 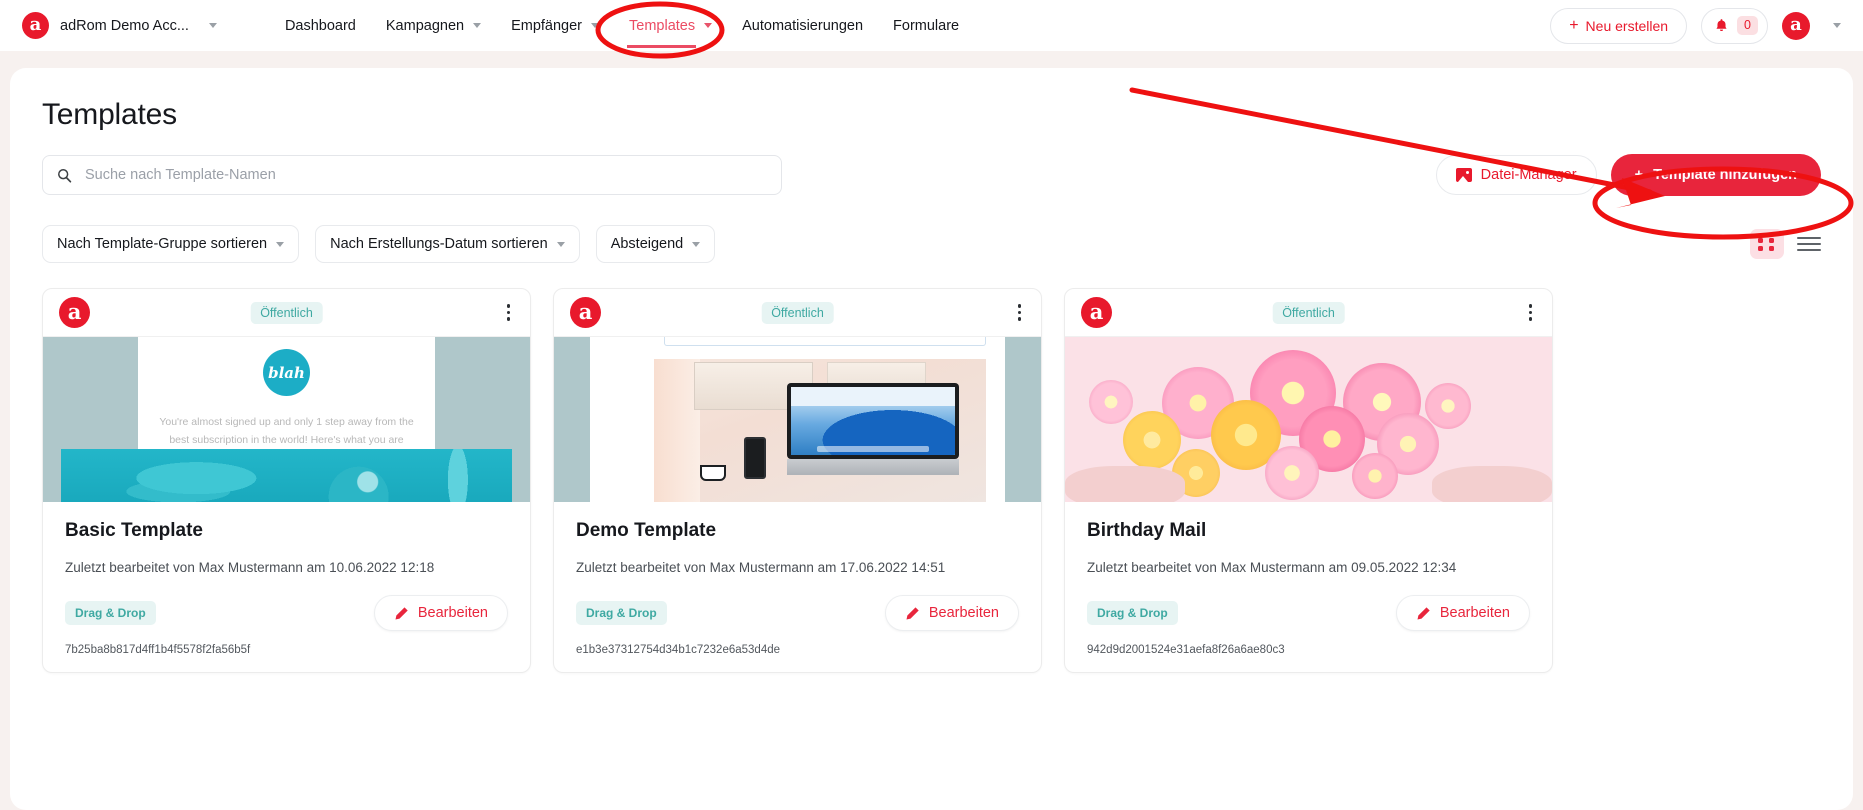 What do you see at coordinates (1186, 650) in the screenshot?
I see `template-id: 942d9d2001524e31aefa8f26a6ae80c3` at bounding box center [1186, 650].